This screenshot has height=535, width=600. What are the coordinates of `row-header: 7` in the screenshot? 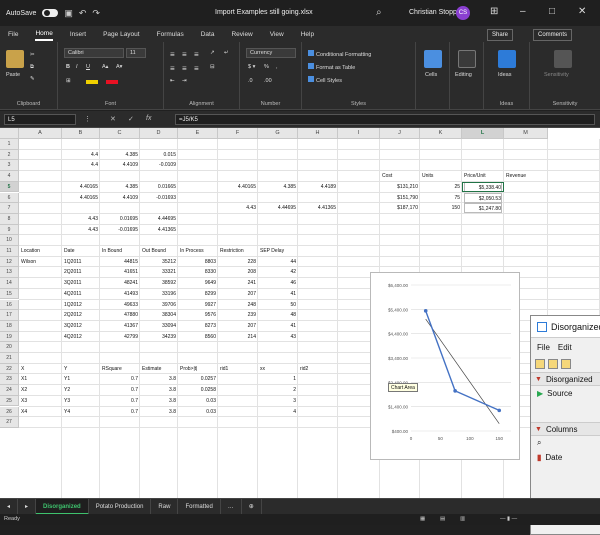 It's located at (9, 208).